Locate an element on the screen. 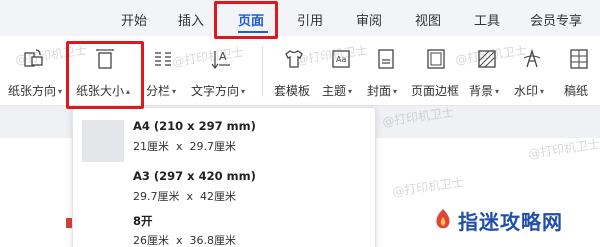 This screenshot has height=247, width=600. background-label: 背景 is located at coordinates (481, 91).